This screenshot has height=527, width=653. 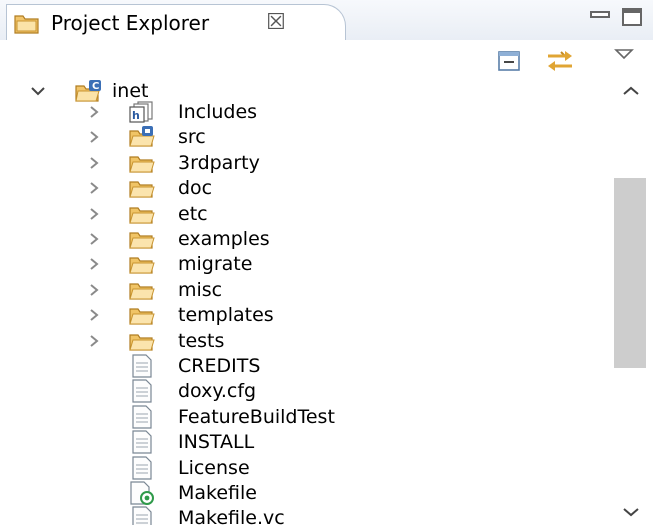 What do you see at coordinates (142, 493) in the screenshot?
I see `makefile-icon` at bounding box center [142, 493].